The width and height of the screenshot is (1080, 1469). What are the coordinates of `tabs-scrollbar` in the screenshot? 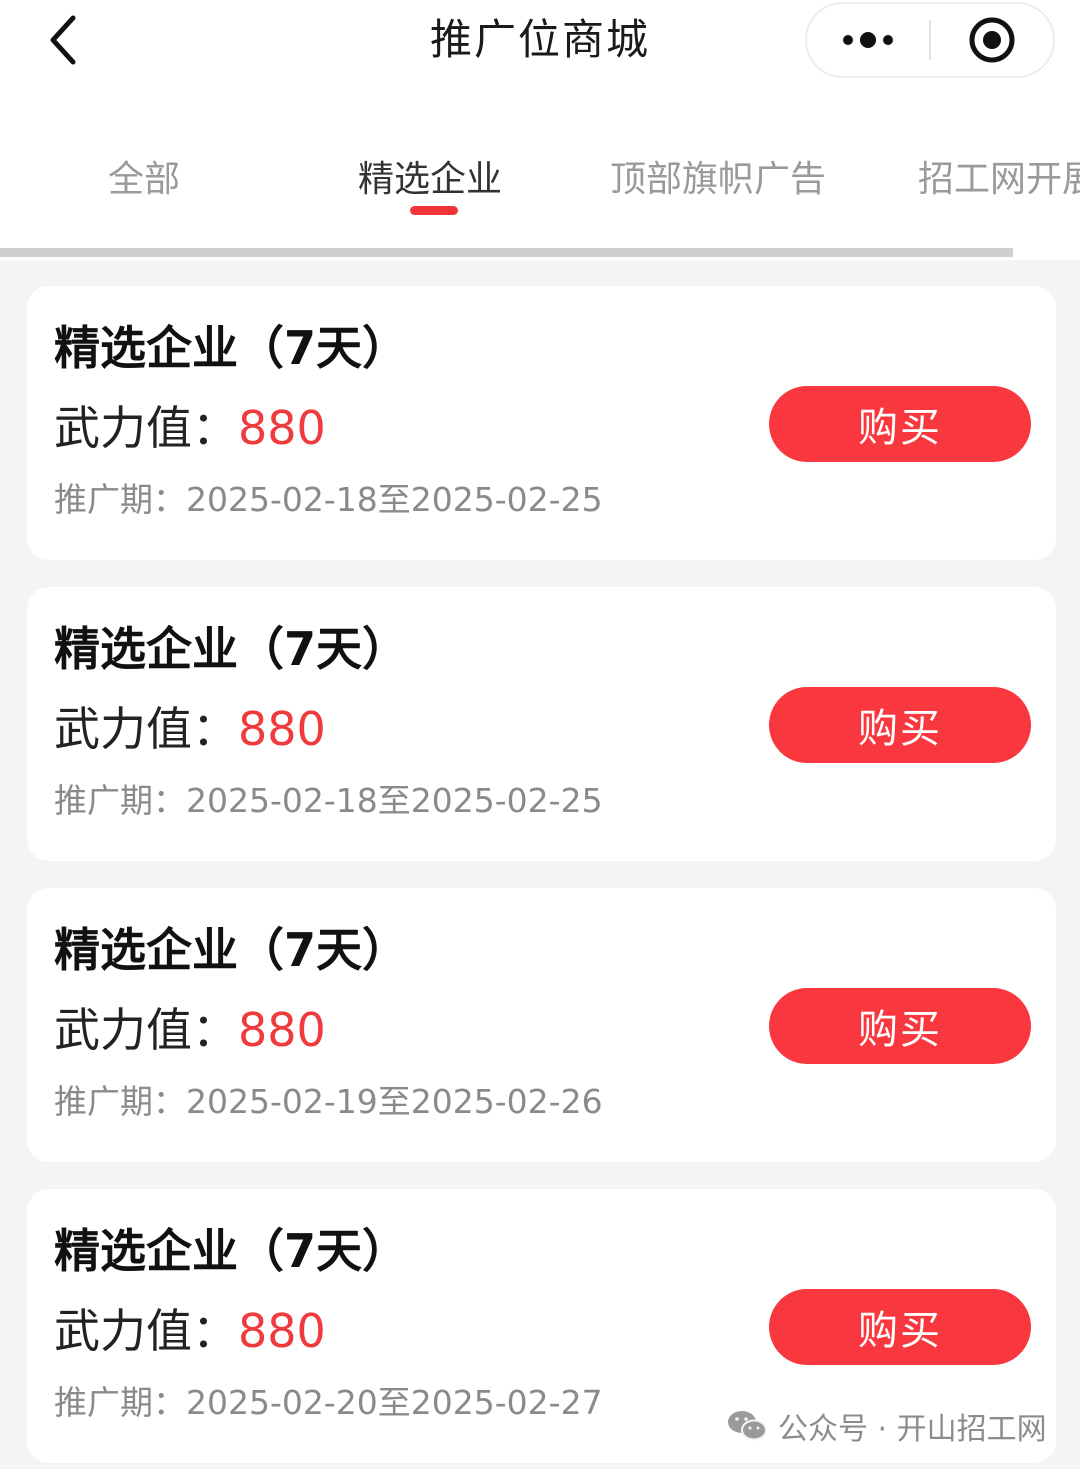 It's located at (506, 252).